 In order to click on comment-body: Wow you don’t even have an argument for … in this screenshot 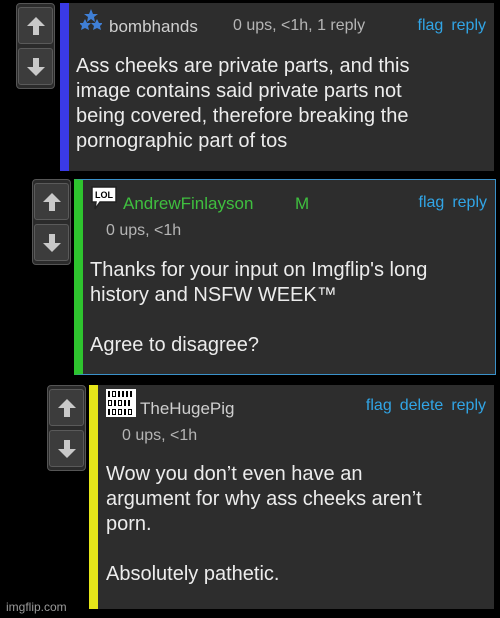, I will do `click(264, 524)`.